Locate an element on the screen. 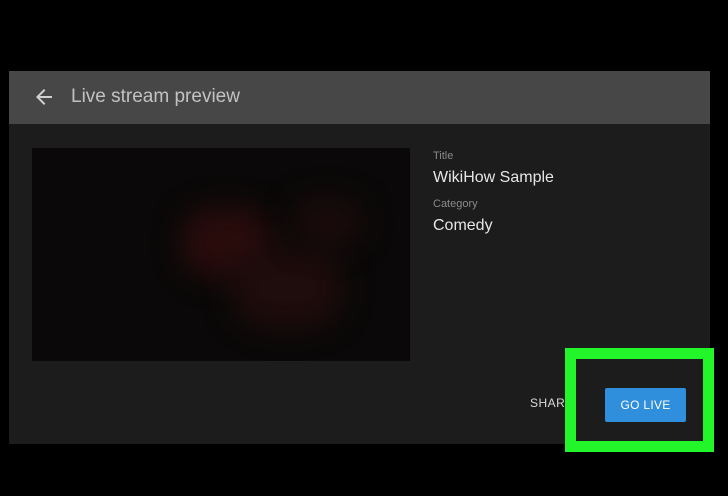  dialog-header: Live stream preview is located at coordinates (359, 97).